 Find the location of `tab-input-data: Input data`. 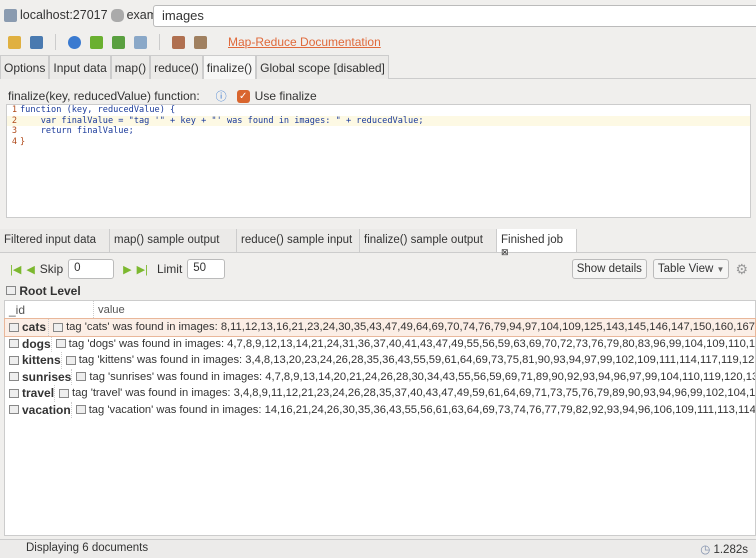

tab-input-data: Input data is located at coordinates (80, 67).